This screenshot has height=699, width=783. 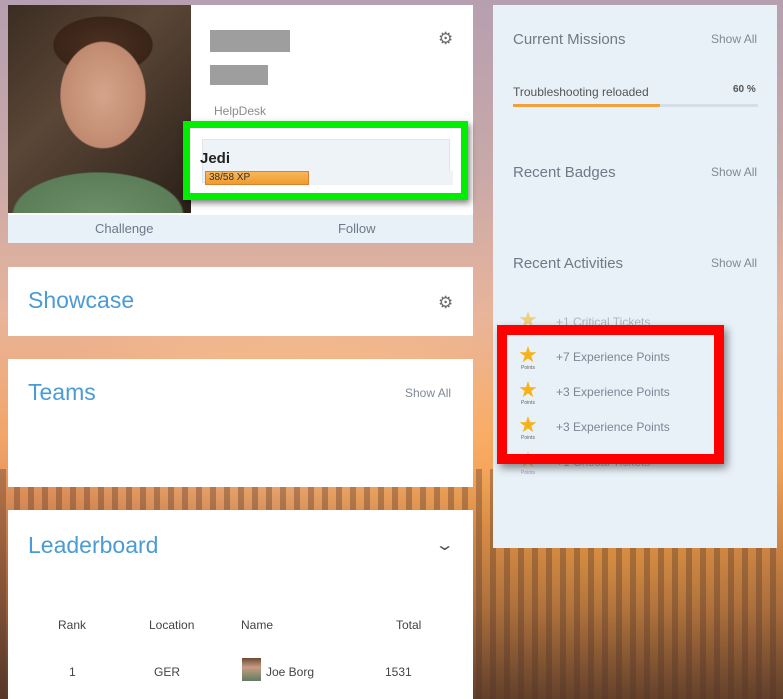 What do you see at coordinates (239, 75) in the screenshot?
I see `redacted-user-subtitle` at bounding box center [239, 75].